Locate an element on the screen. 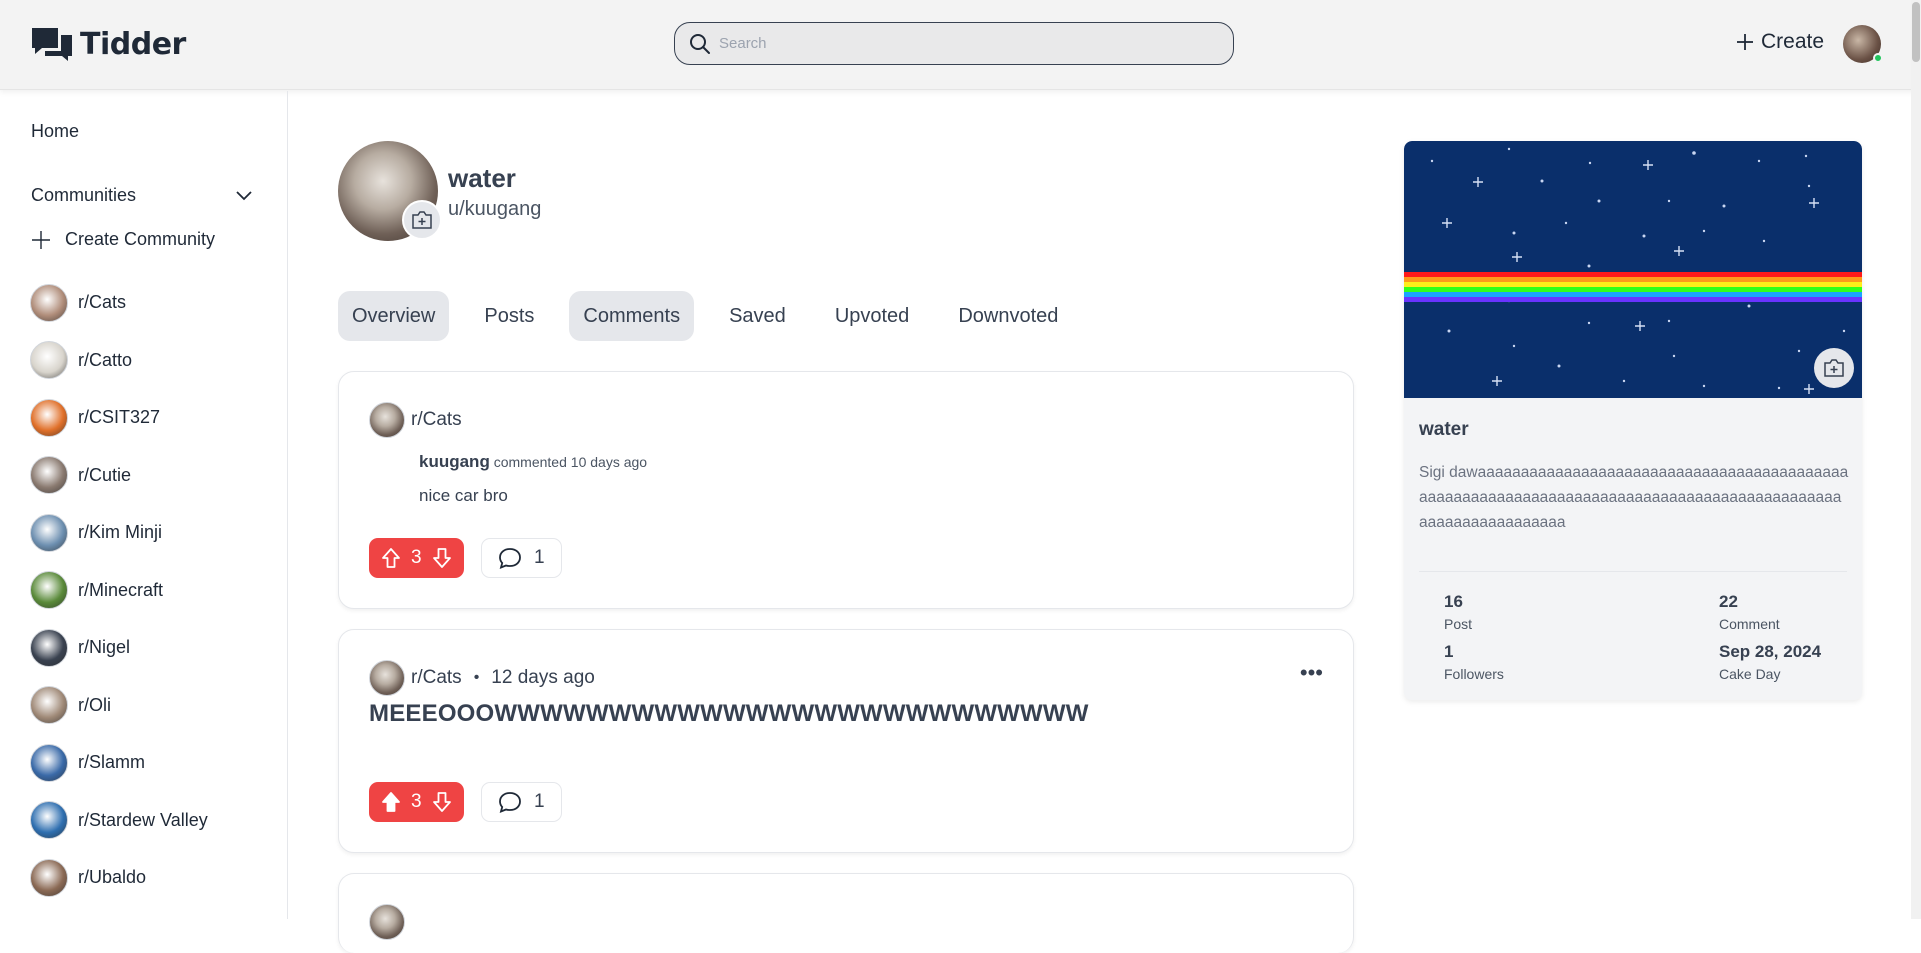  communities-toggle: Communities is located at coordinates (142, 195).